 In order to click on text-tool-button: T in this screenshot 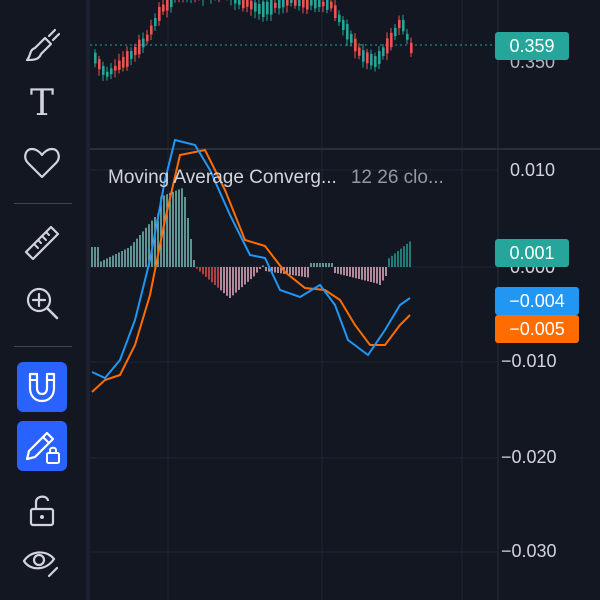, I will do `click(42, 103)`.